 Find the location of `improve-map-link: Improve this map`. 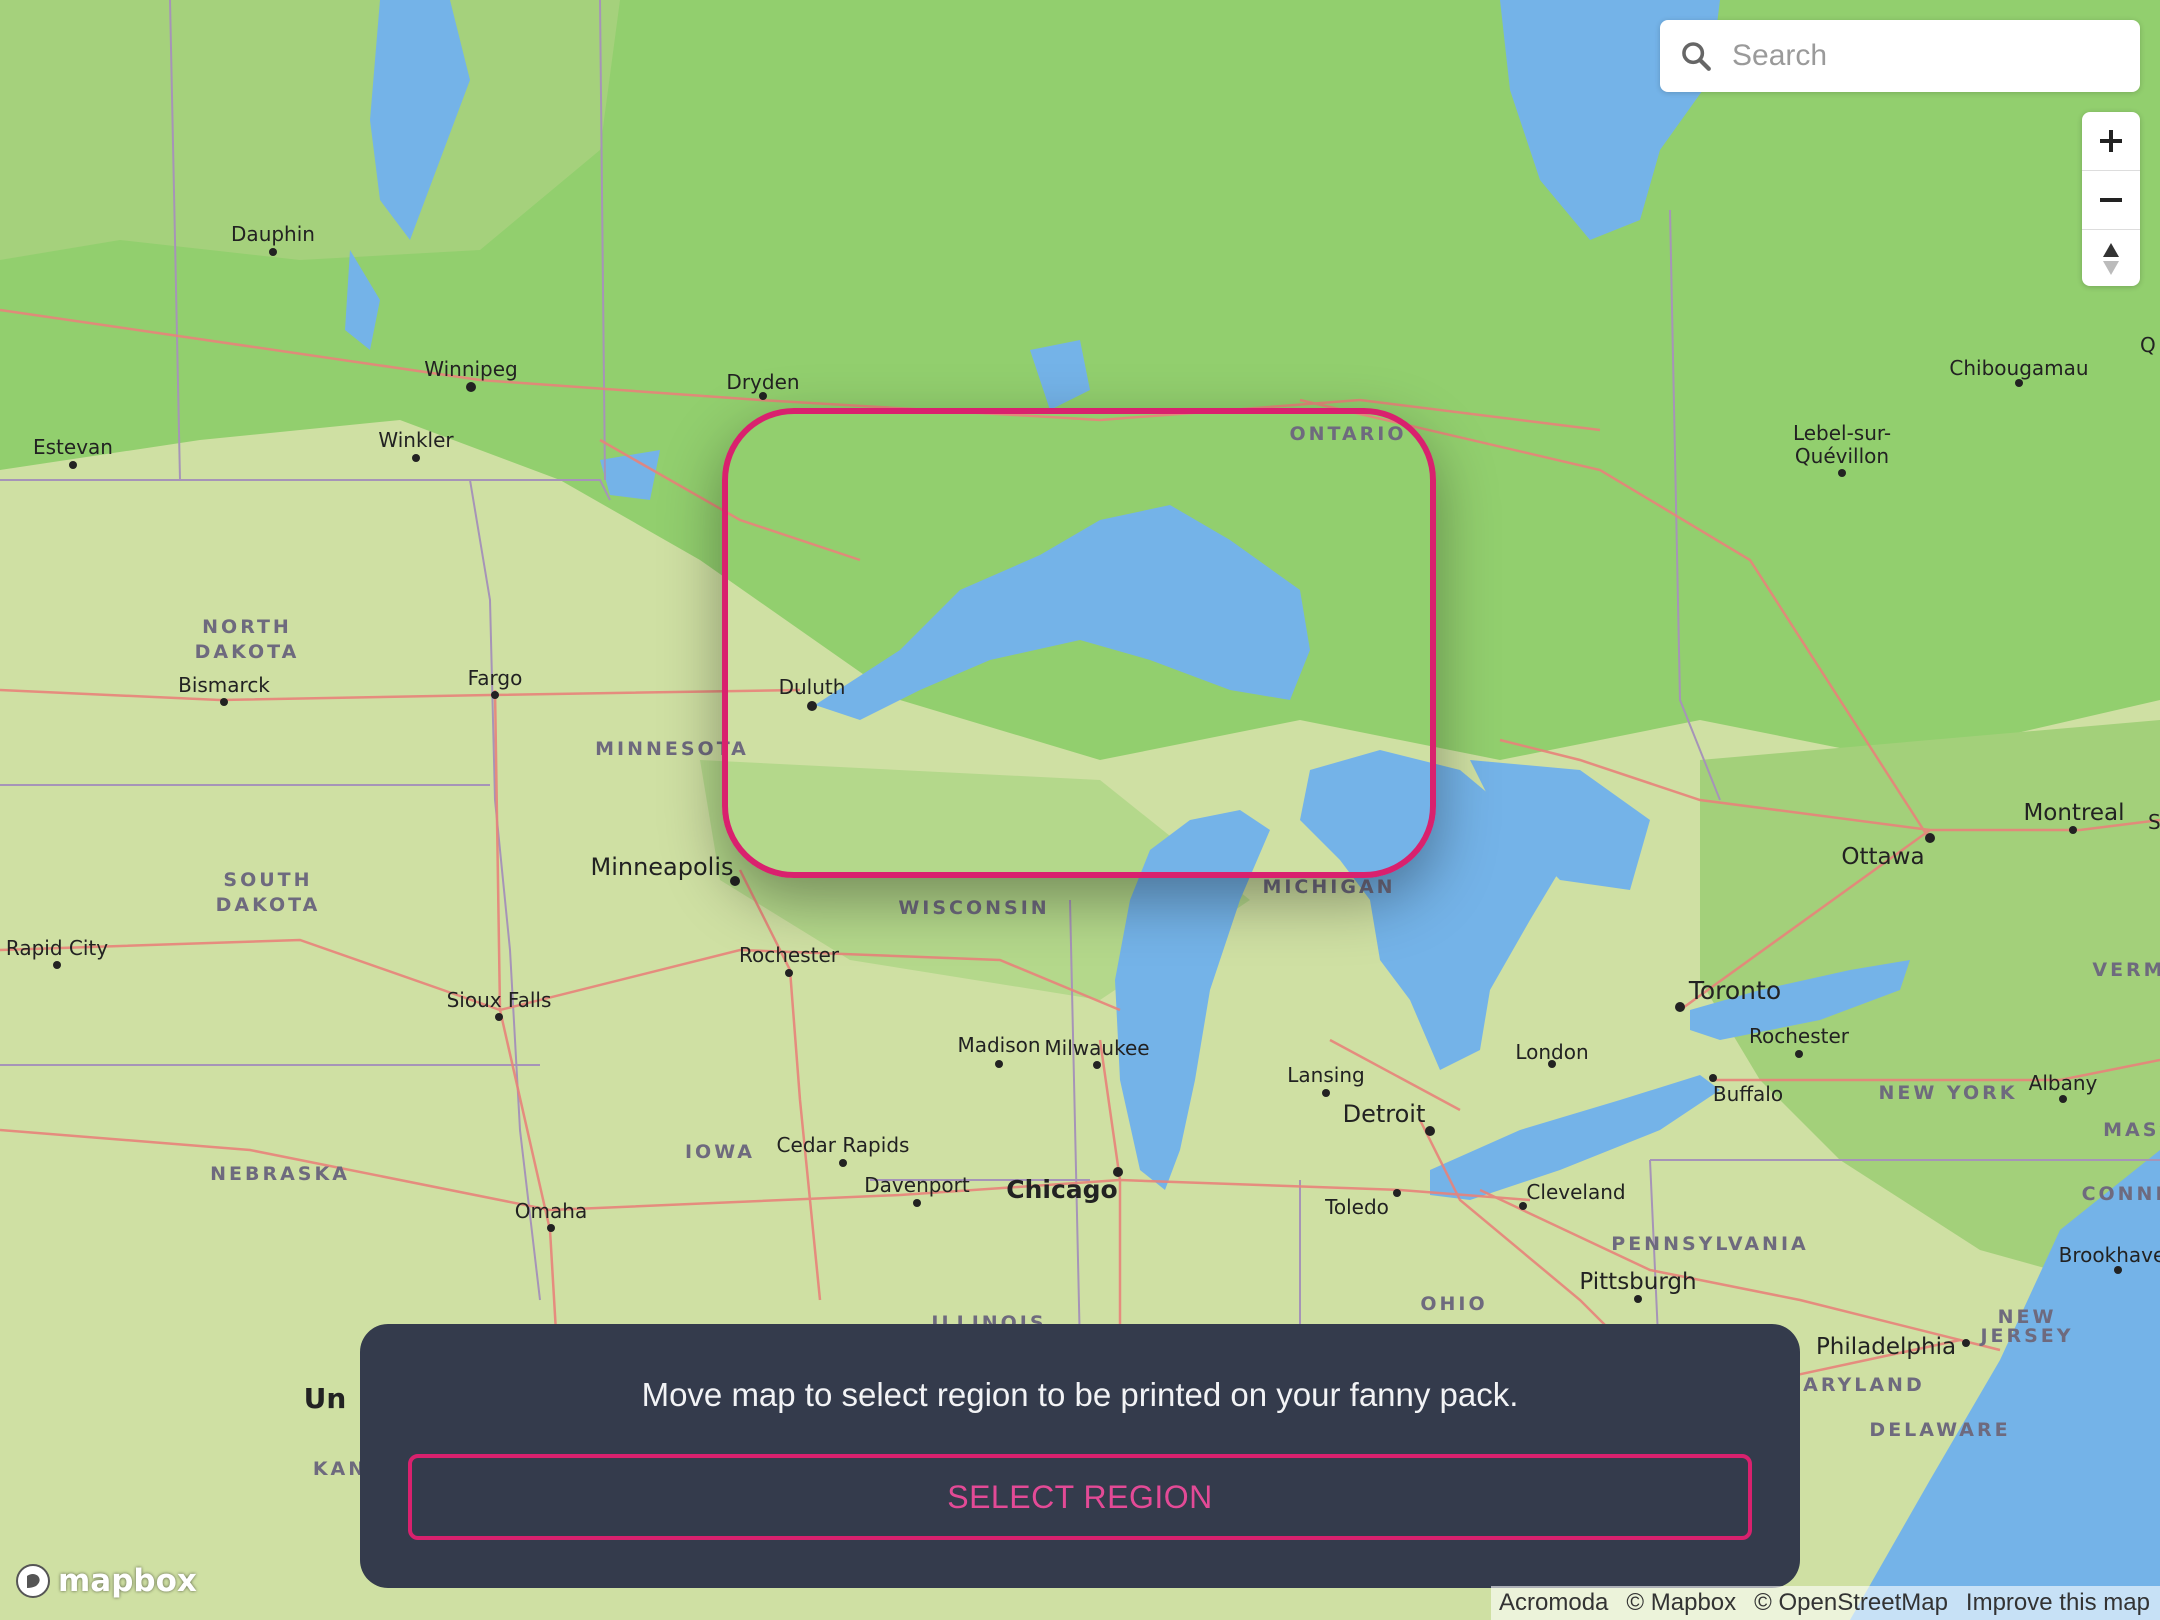

improve-map-link: Improve this map is located at coordinates (2058, 1603).